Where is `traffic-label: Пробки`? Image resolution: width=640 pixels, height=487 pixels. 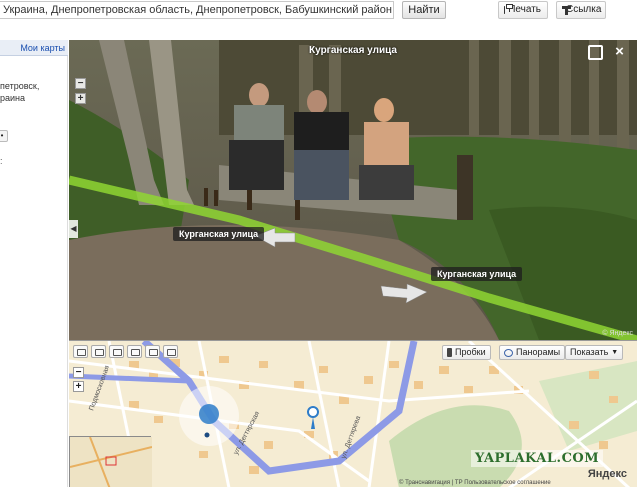
traffic-label: Пробки is located at coordinates (470, 352).